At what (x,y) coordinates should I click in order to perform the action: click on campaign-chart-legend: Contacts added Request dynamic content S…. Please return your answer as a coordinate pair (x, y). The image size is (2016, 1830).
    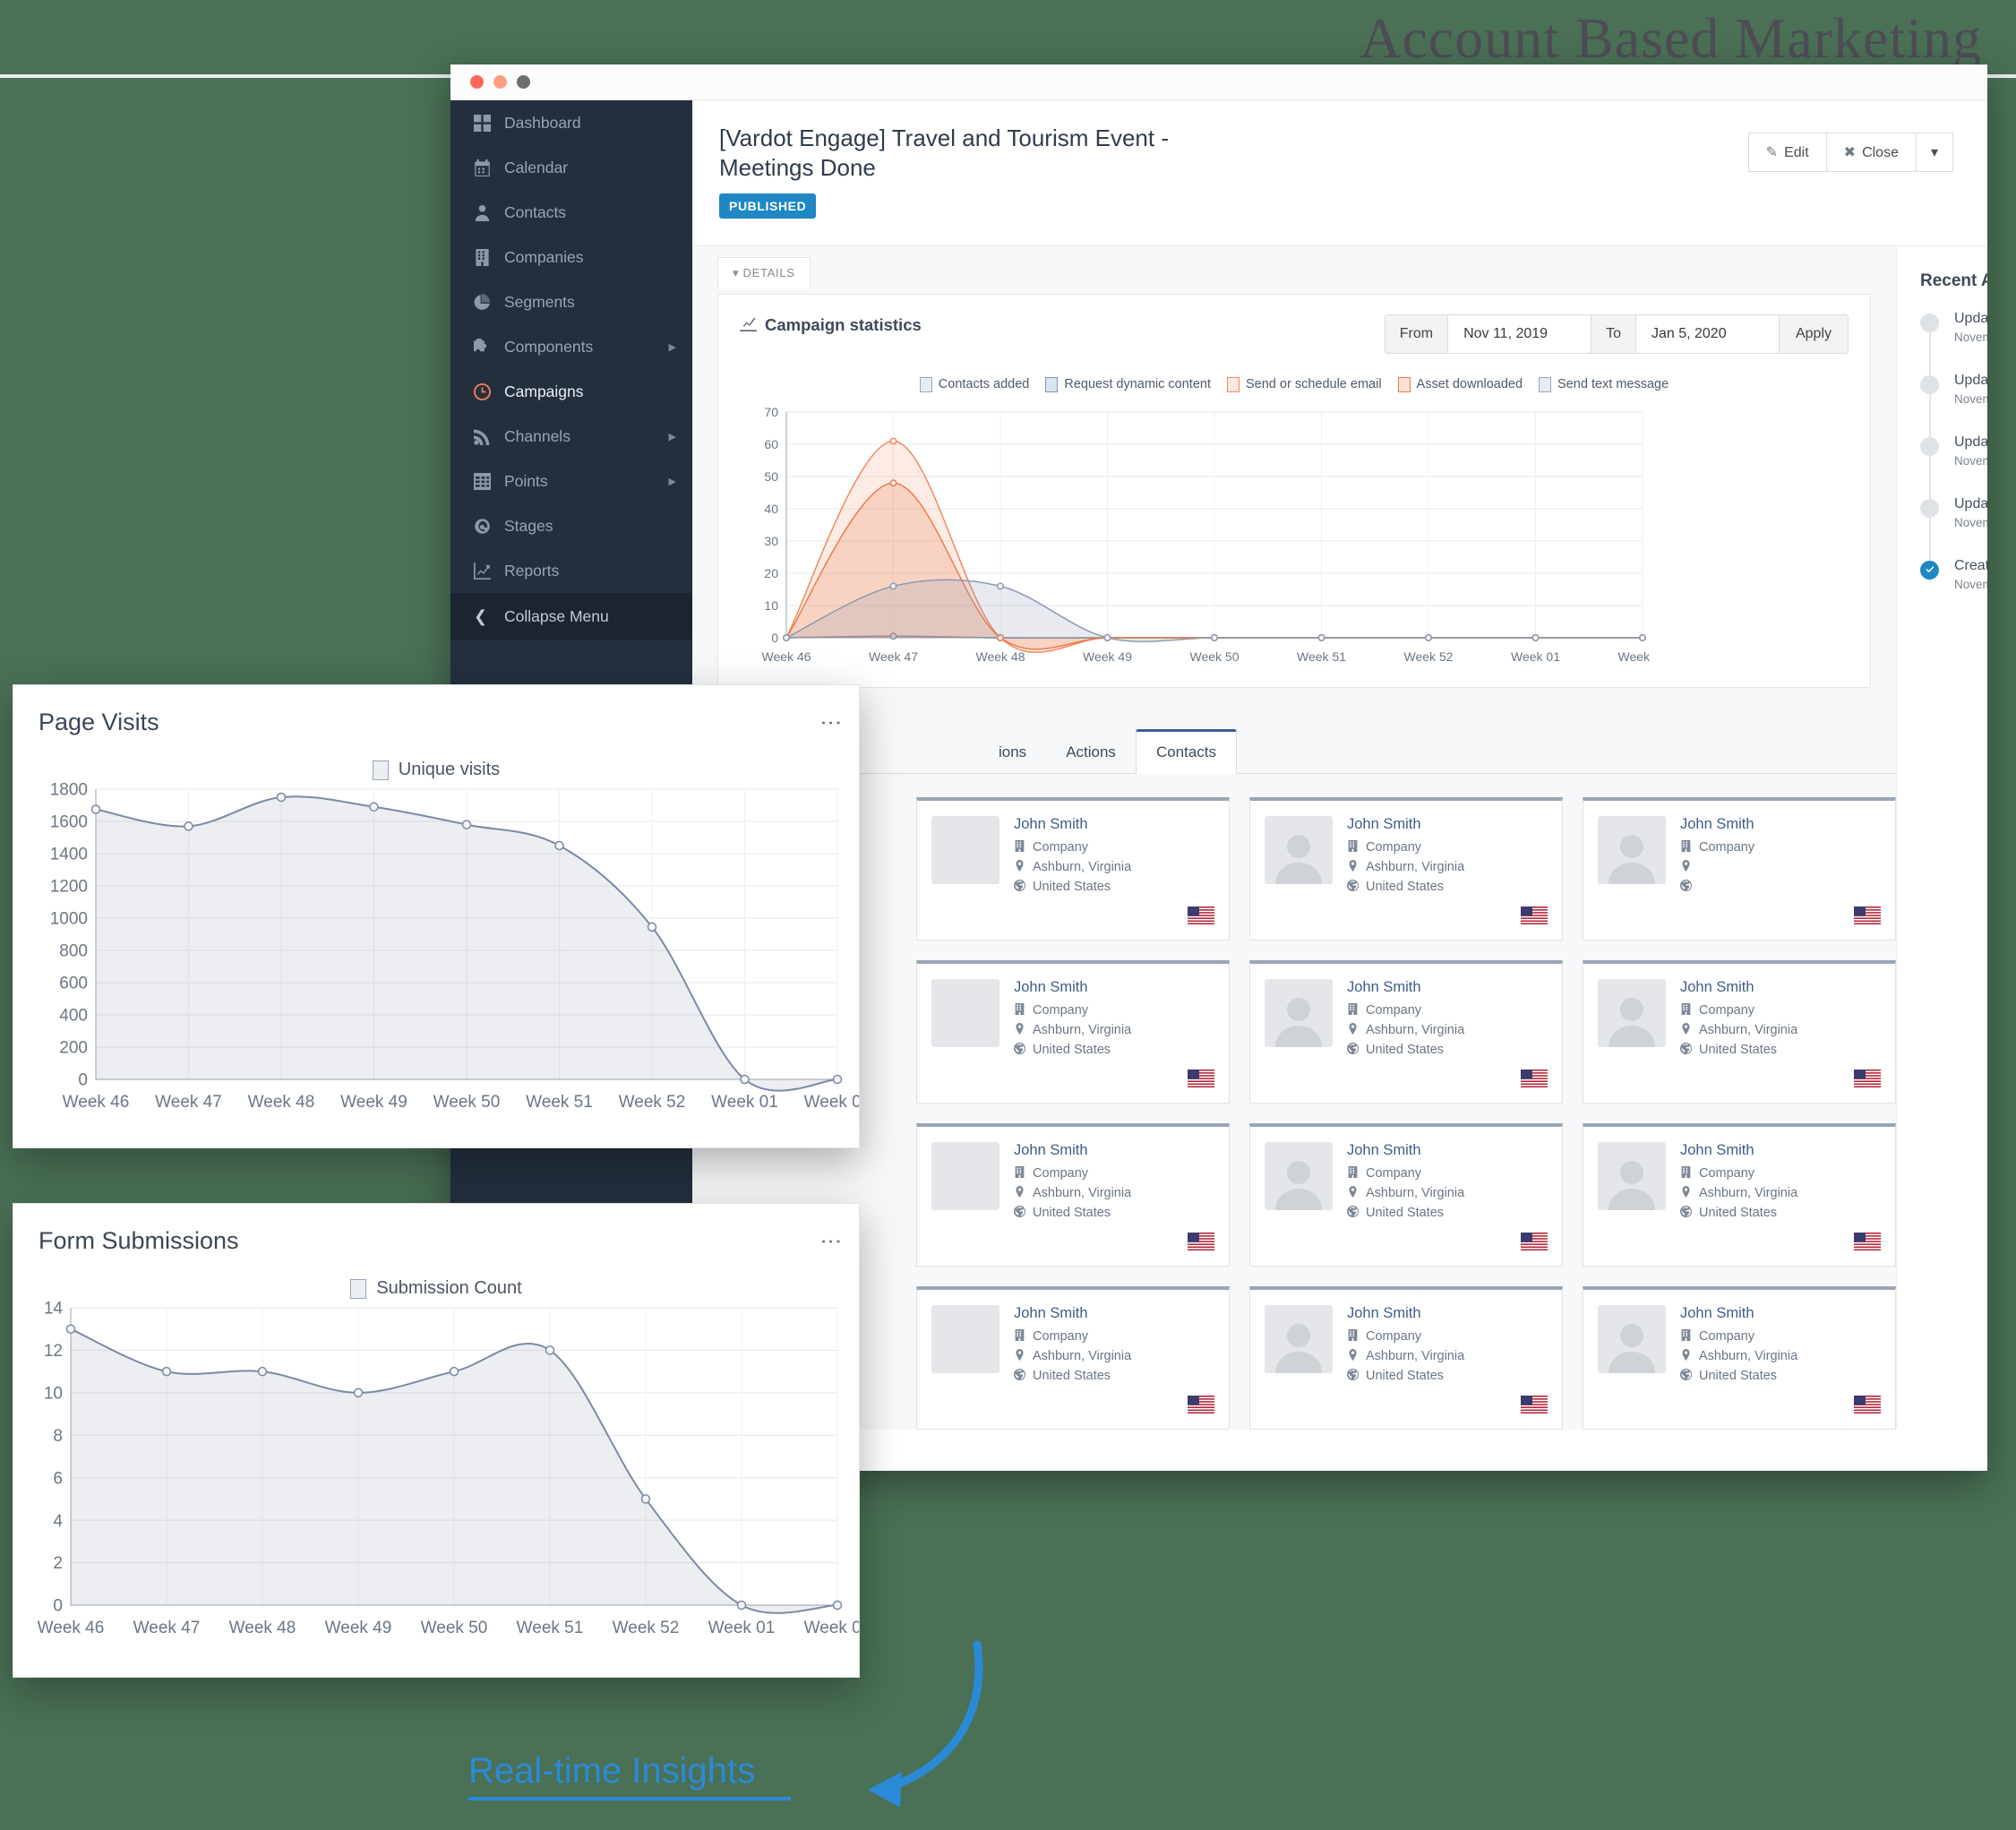
    Looking at the image, I should click on (1294, 384).